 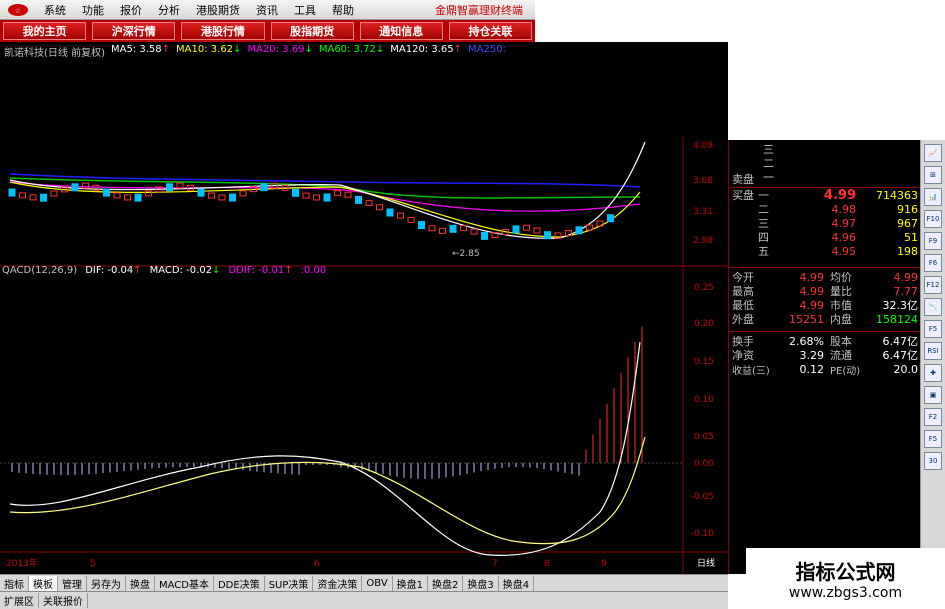 What do you see at coordinates (825, 369) in the screenshot?
I see `stat-row: 收益(三) 0.12 PE(动) 20.0` at bounding box center [825, 369].